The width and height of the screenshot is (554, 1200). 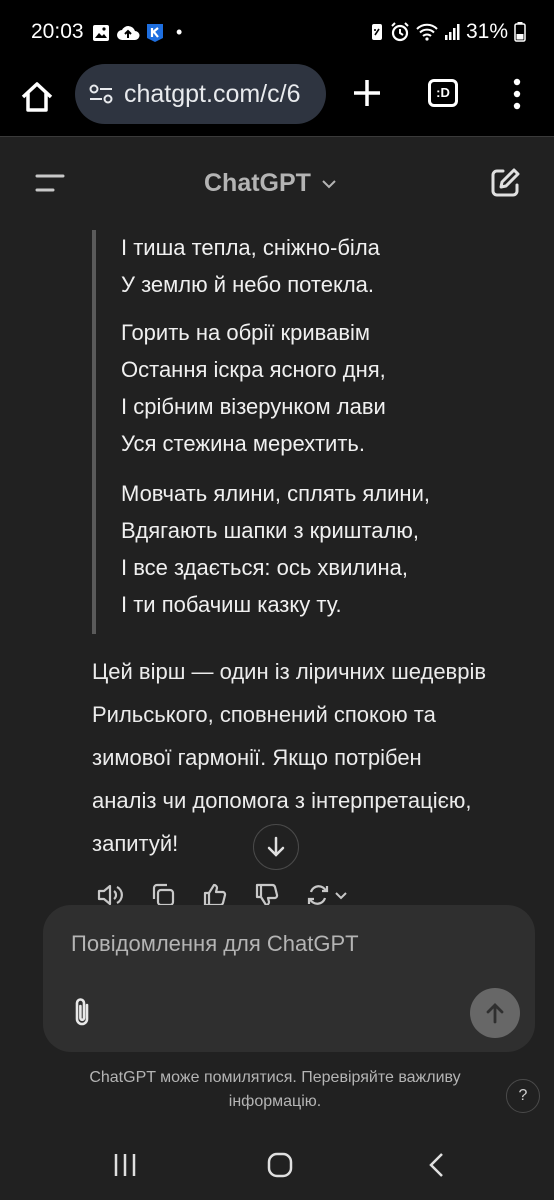 I want to click on system-home-button, so click(x=280, y=1167).